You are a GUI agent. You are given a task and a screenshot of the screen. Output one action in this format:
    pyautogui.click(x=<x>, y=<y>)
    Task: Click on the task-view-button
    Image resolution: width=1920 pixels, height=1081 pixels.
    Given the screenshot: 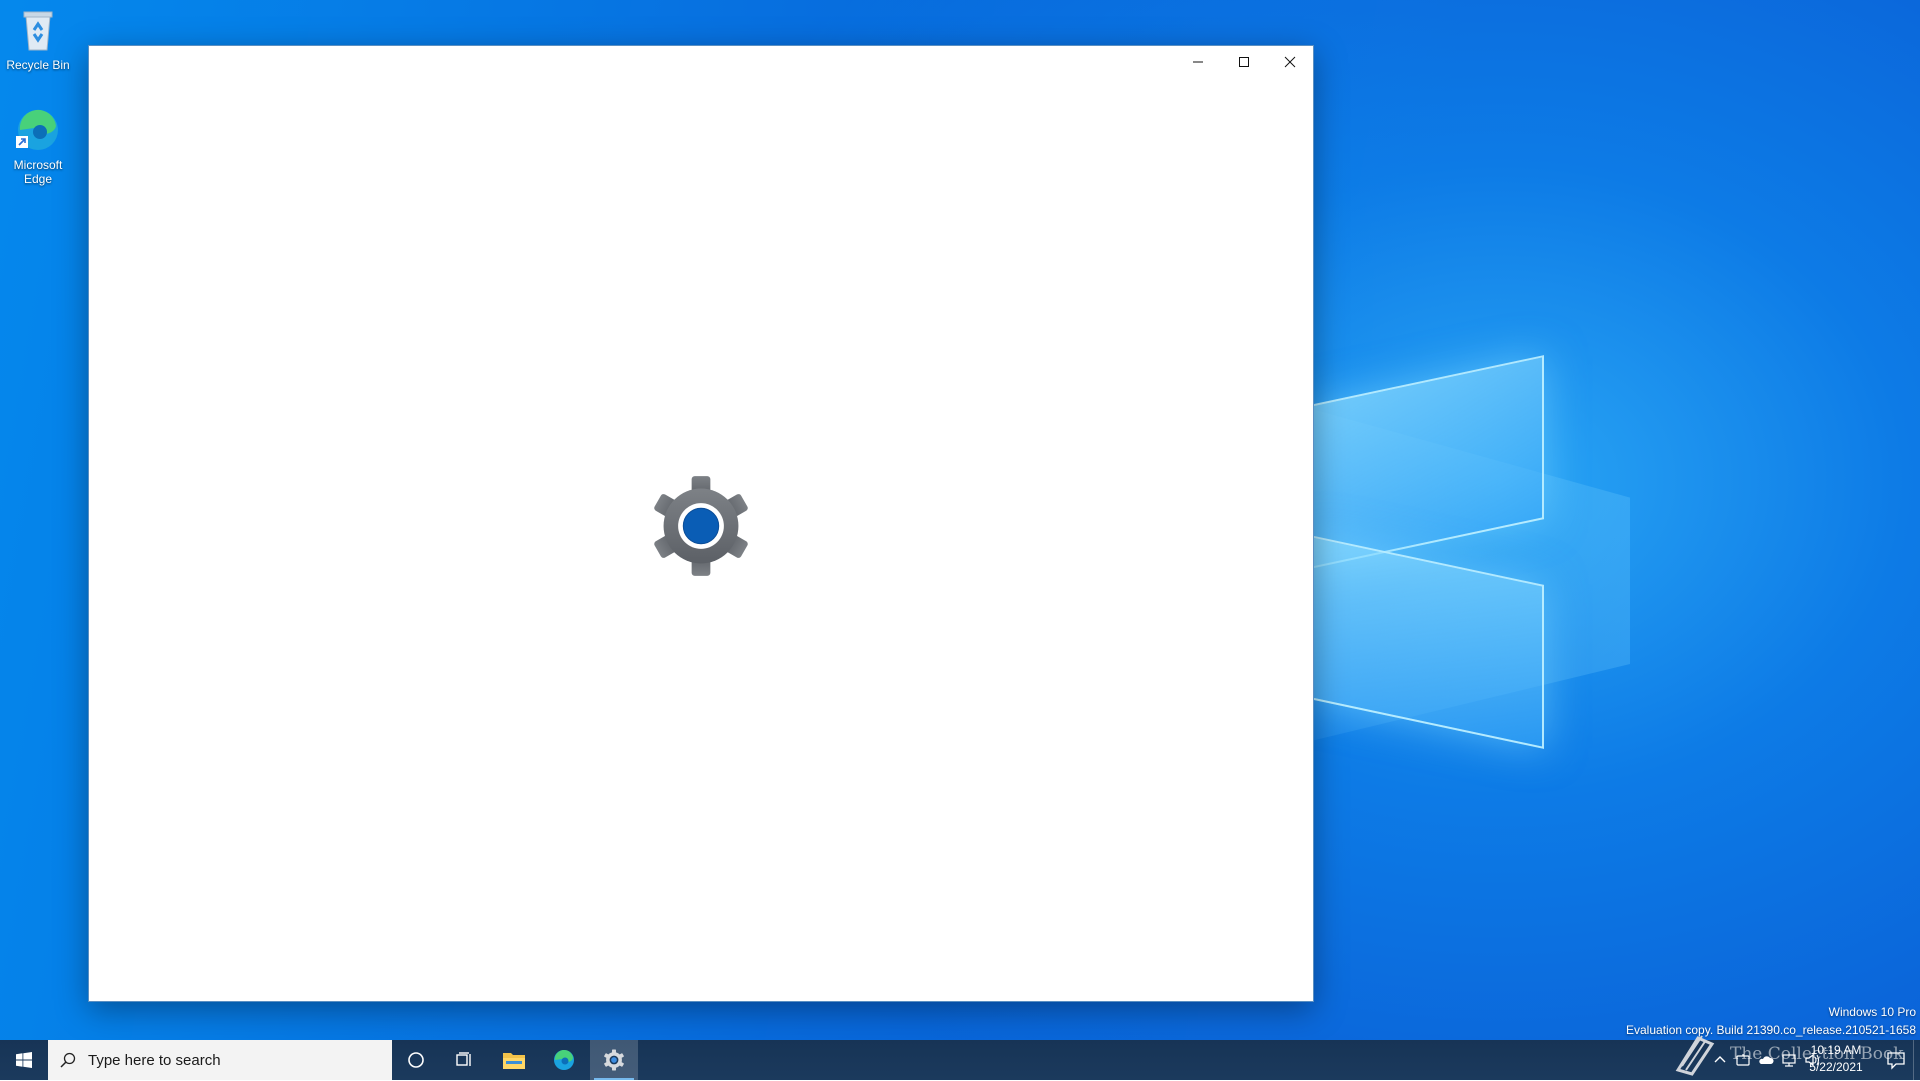 What is the action you would take?
    pyautogui.click(x=464, y=1060)
    